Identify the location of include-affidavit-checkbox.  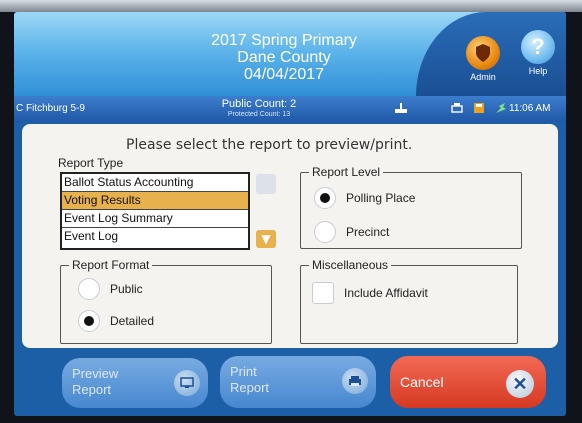
(323, 293).